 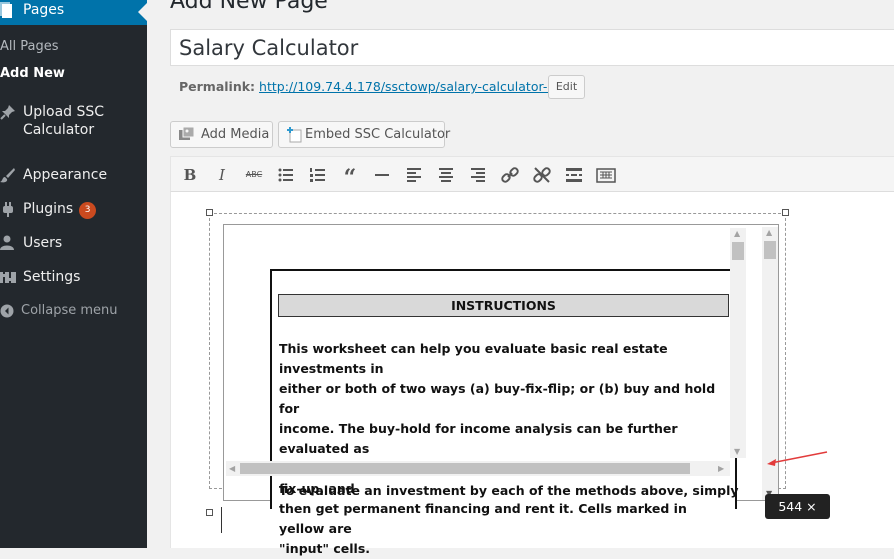 I want to click on scroll-right-icon: ▶, so click(x=721, y=469).